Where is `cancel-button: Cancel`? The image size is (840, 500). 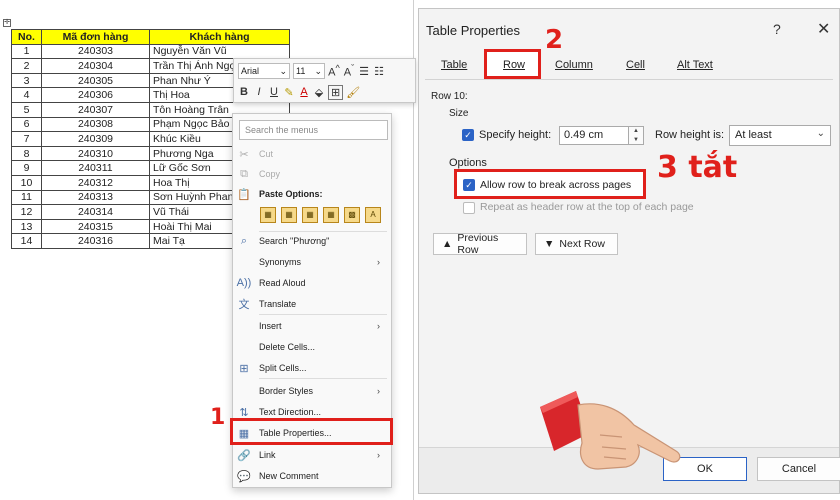 cancel-button: Cancel is located at coordinates (798, 469).